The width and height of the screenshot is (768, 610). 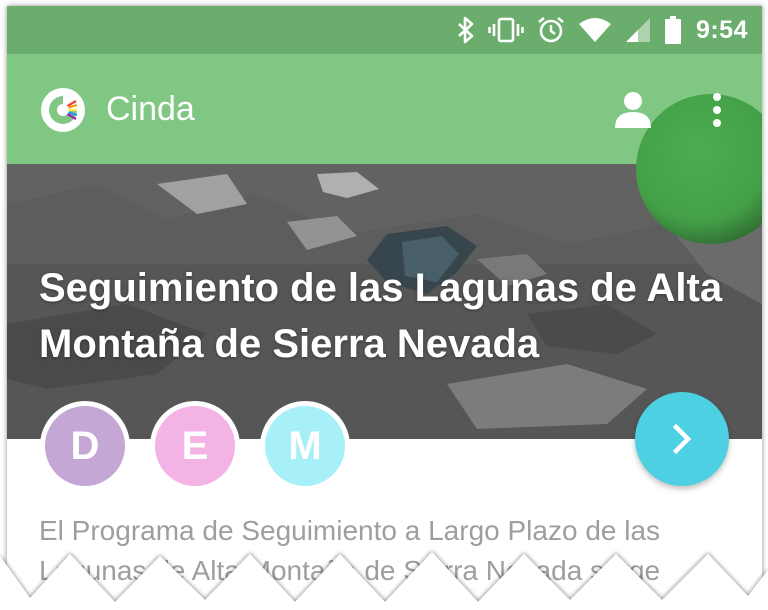 I want to click on status-time: 9:54, so click(x=721, y=29).